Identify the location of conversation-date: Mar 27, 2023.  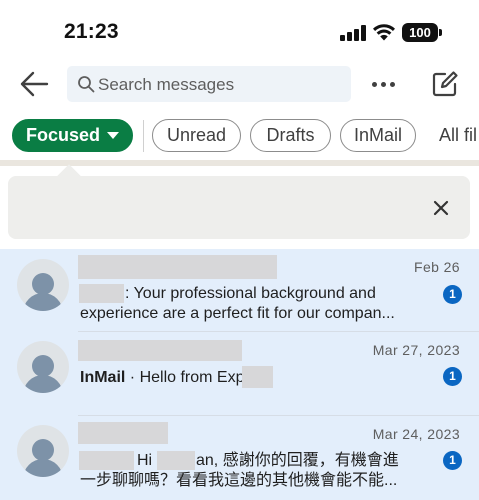
(416, 350).